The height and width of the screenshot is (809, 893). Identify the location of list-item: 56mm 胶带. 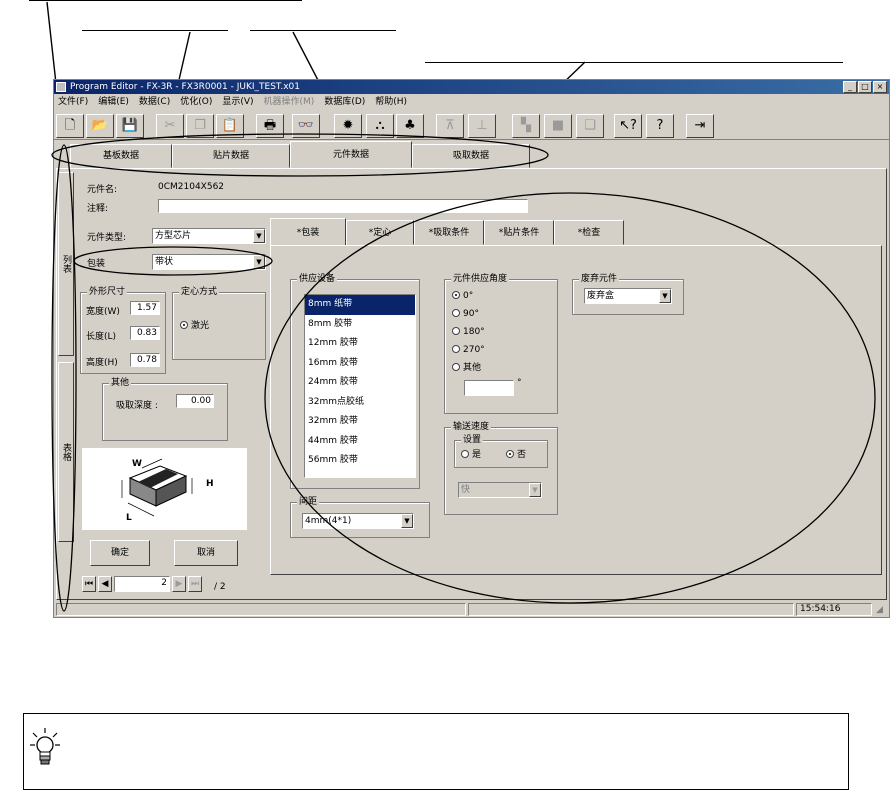
(360, 461).